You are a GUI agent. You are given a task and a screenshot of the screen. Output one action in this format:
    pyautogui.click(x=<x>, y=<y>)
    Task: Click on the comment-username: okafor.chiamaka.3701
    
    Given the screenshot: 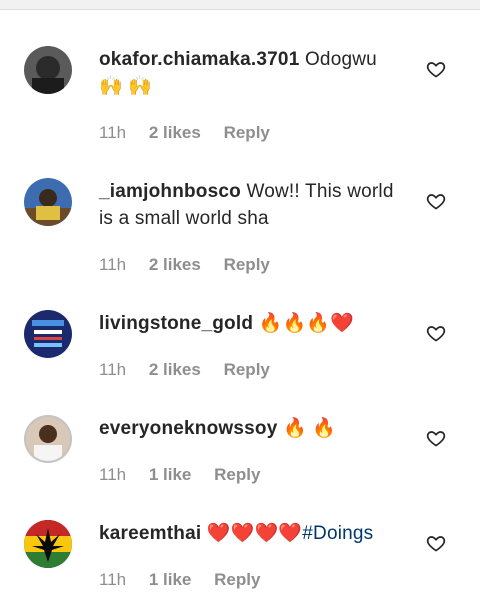 What is the action you would take?
    pyautogui.click(x=199, y=59)
    